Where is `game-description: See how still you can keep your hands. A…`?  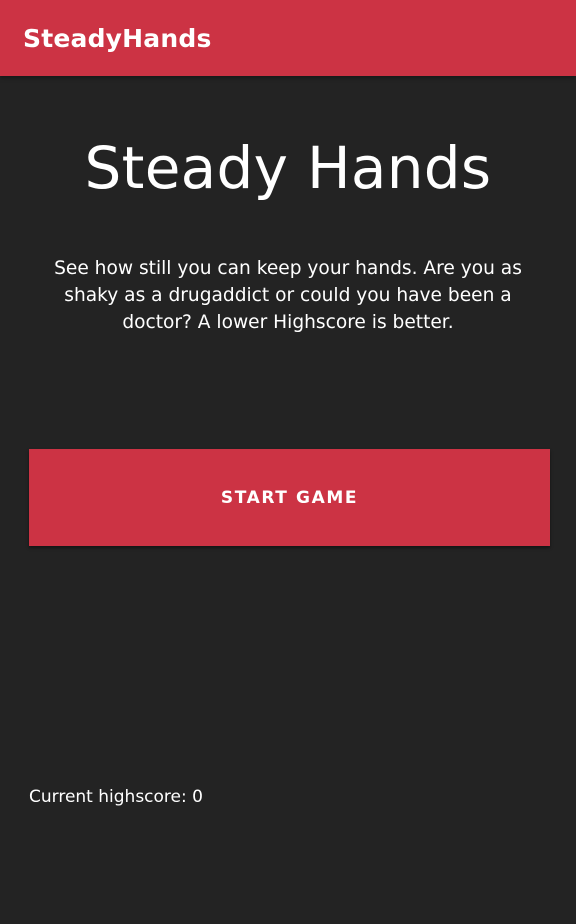
game-description: See how still you can keep your hands. A… is located at coordinates (288, 295).